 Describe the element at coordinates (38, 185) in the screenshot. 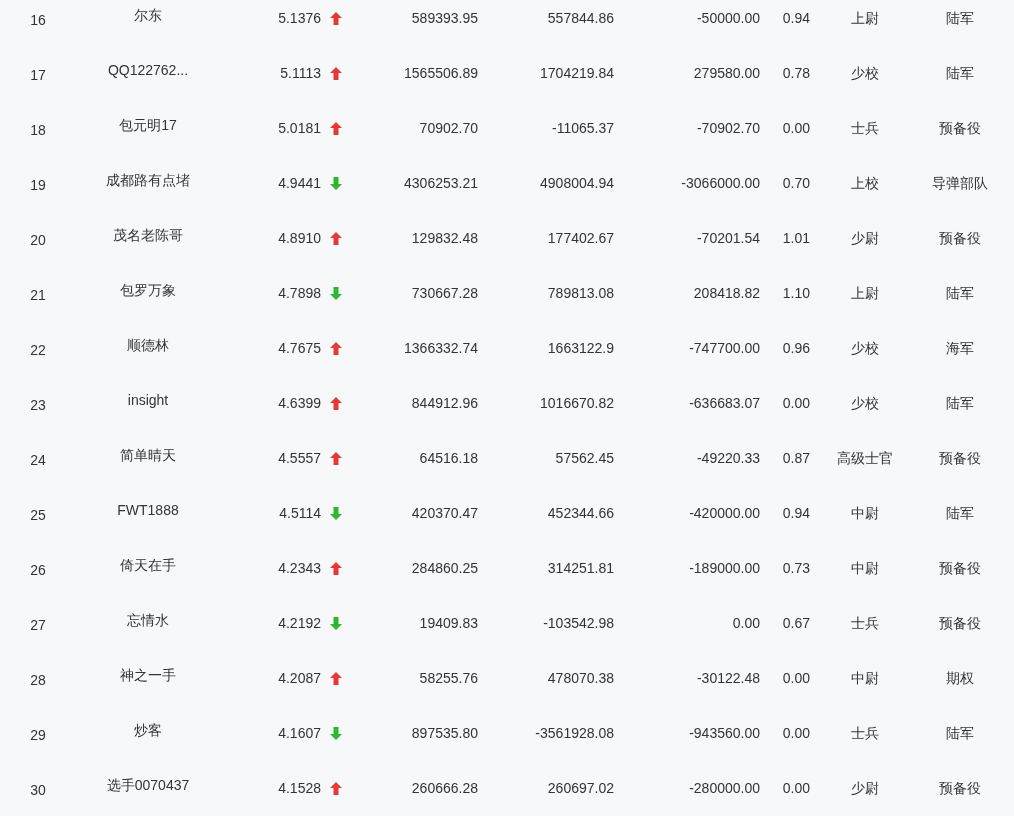

I see `rank-number: 19` at that location.